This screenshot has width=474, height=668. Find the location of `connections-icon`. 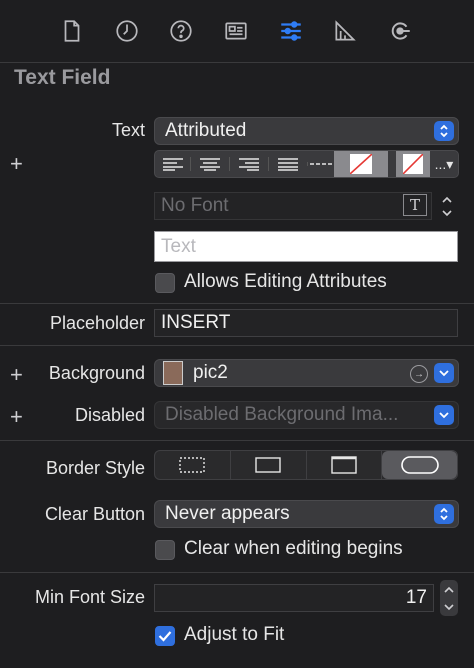

connections-icon is located at coordinates (400, 31).